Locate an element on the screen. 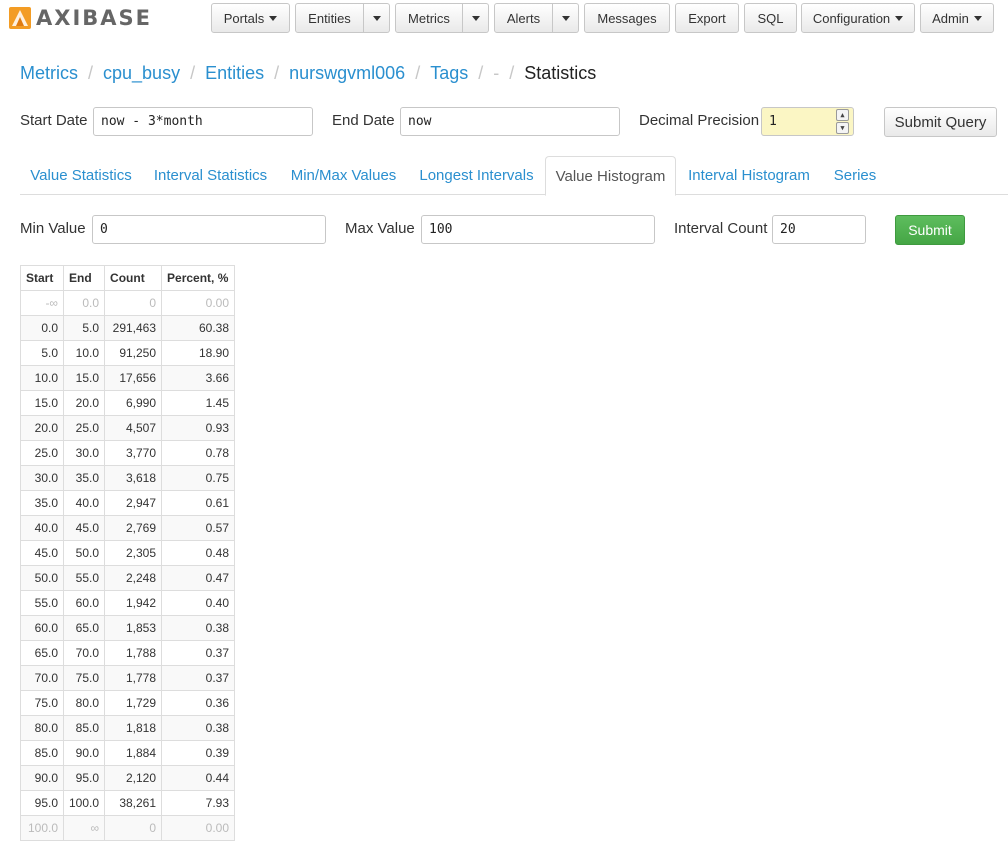 The height and width of the screenshot is (852, 1008). axibase-logo: AXIBASE is located at coordinates (80, 18).